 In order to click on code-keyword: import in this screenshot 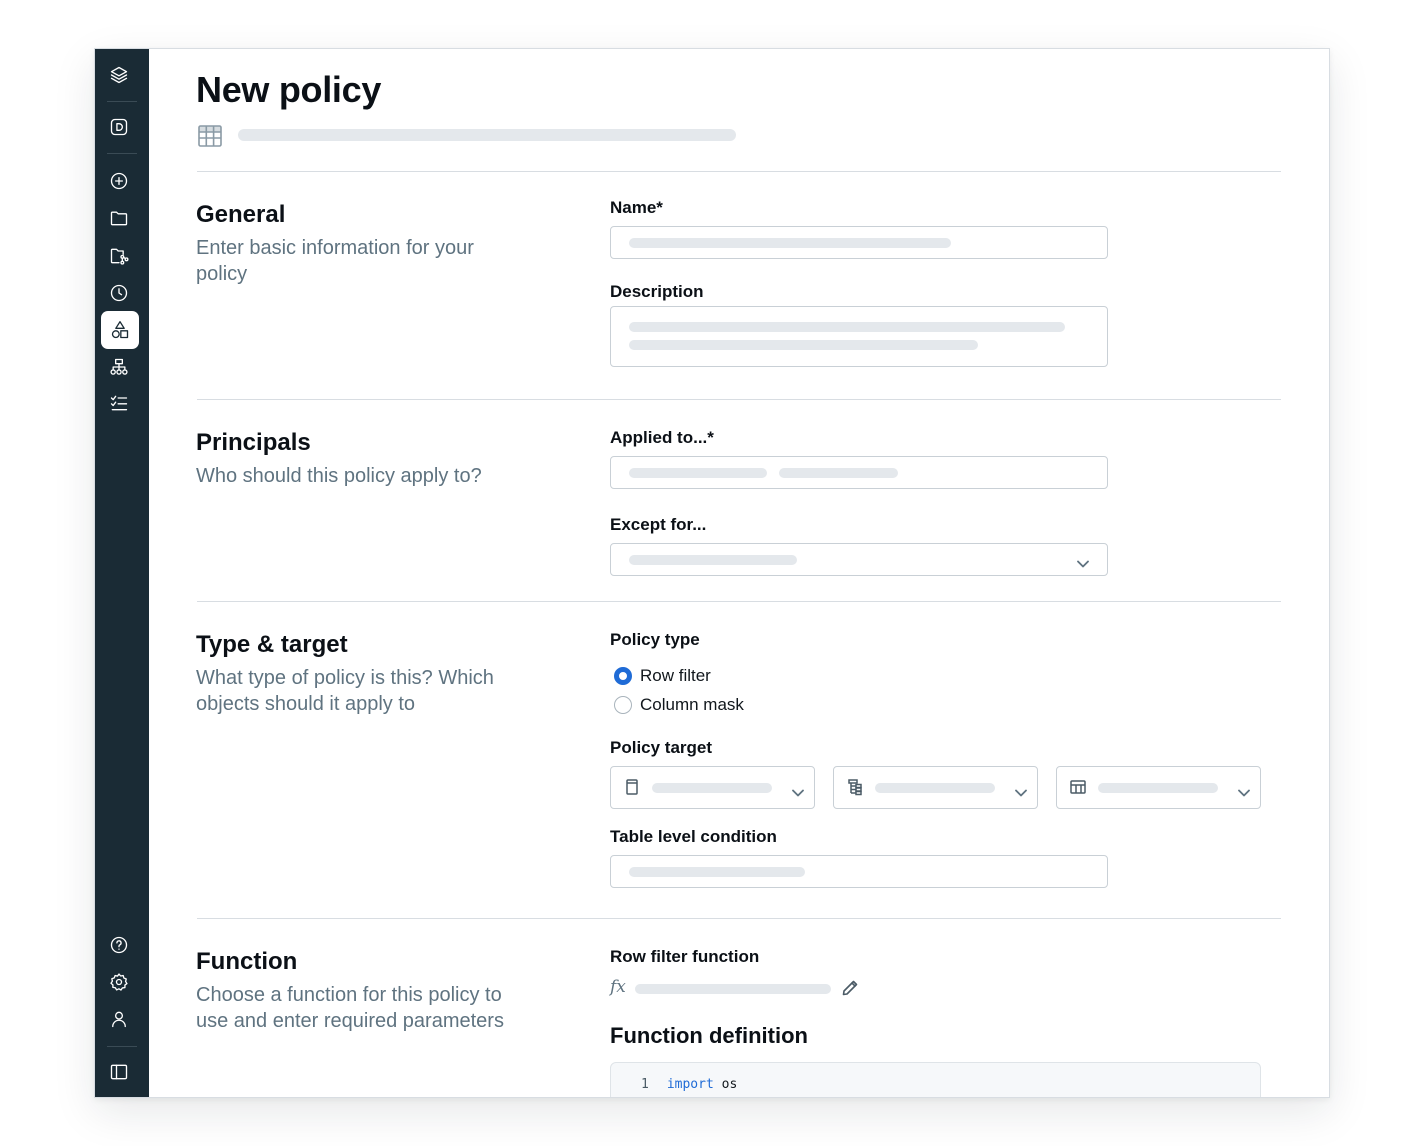, I will do `click(690, 1084)`.